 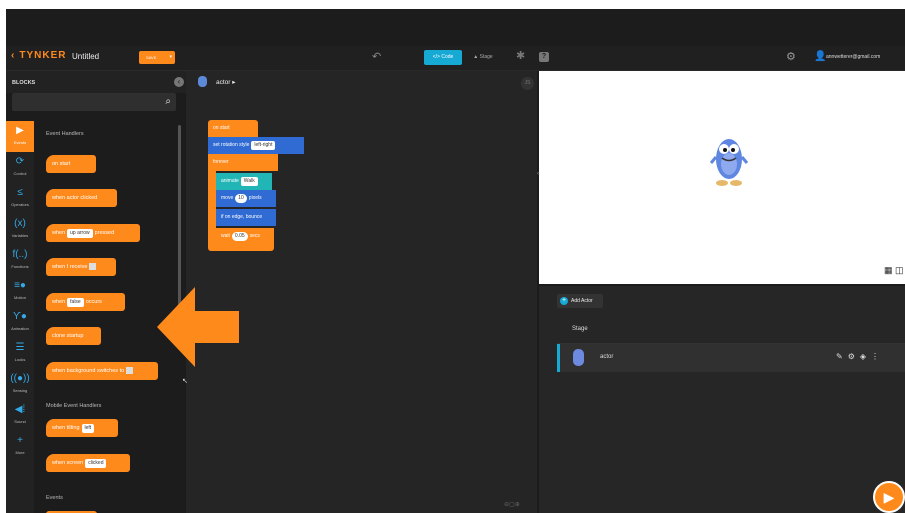 What do you see at coordinates (96, 463) in the screenshot?
I see `screen-dropdown: clicked` at bounding box center [96, 463].